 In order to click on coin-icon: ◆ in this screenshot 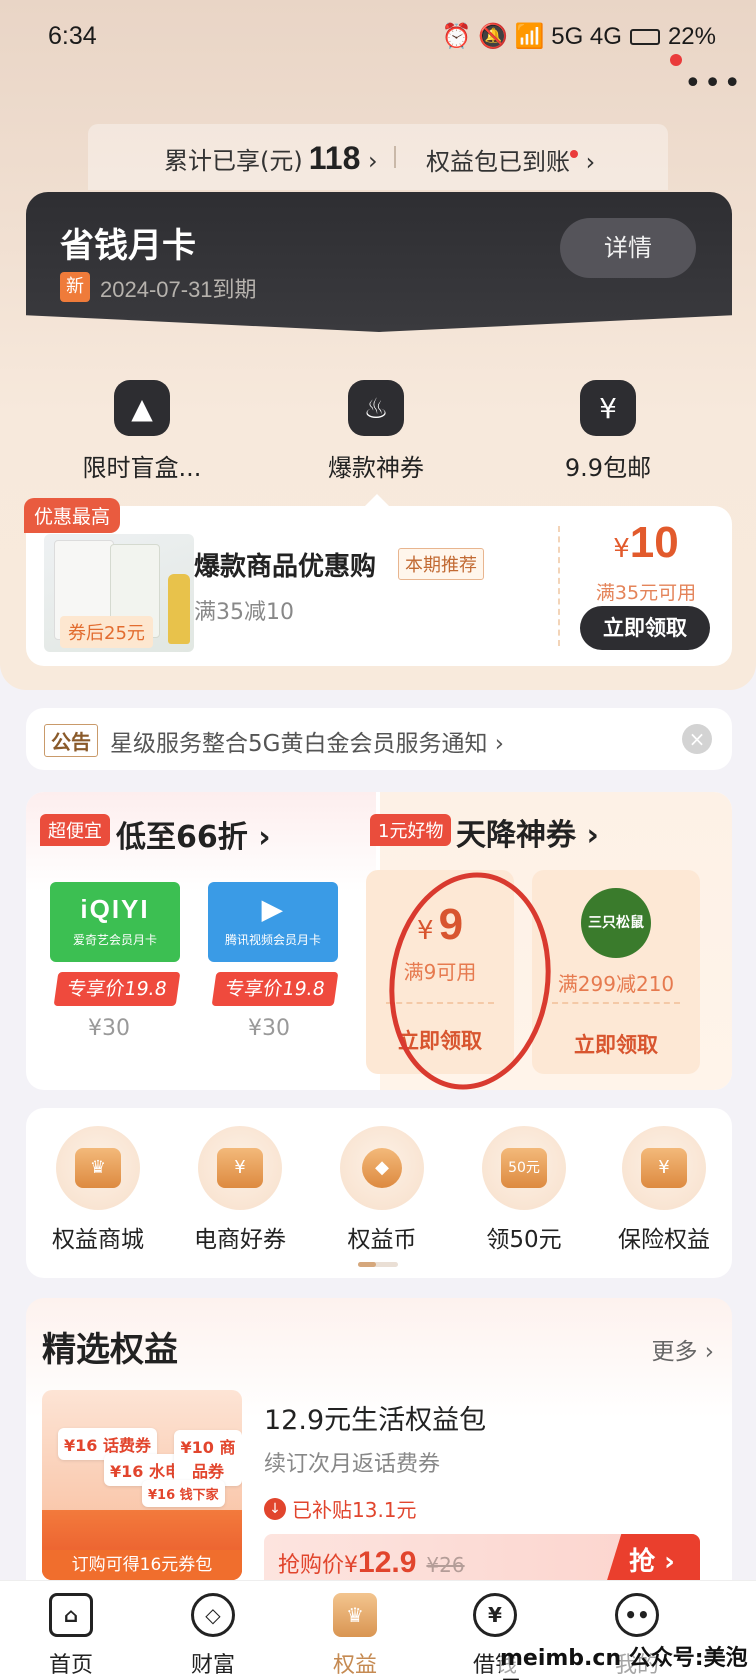, I will do `click(382, 1168)`.